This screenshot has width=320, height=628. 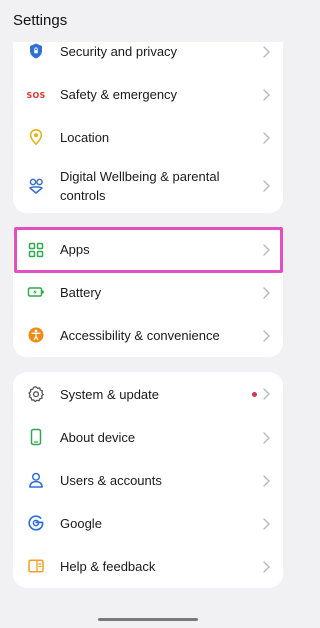 What do you see at coordinates (40, 20) in the screenshot?
I see `page-title: Settings` at bounding box center [40, 20].